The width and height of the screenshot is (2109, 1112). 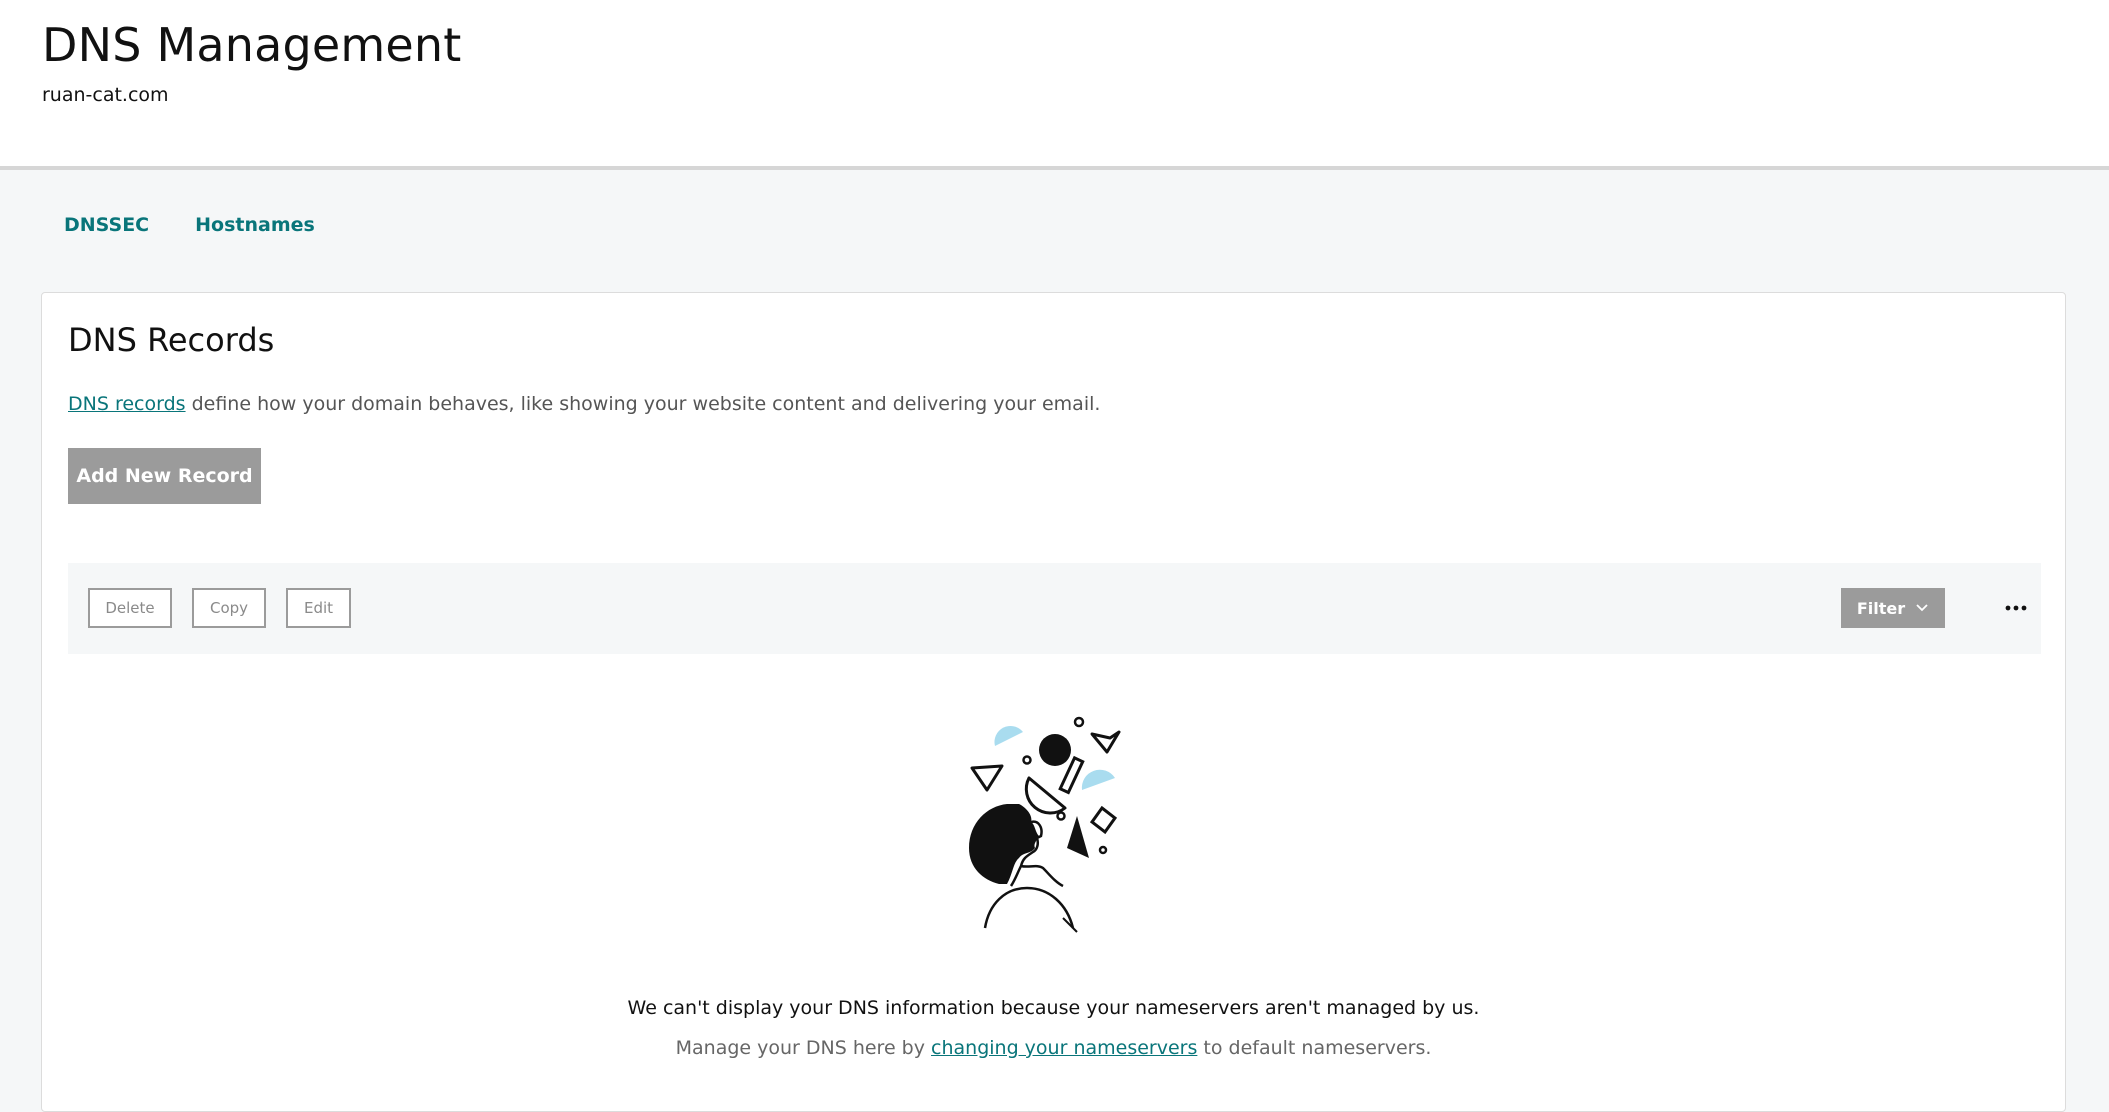 I want to click on records-toolbar: Delete Copy Edit Filter, so click(x=1054, y=608).